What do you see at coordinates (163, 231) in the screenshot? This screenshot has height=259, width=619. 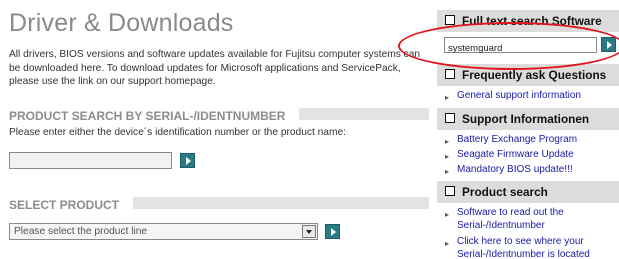 I see `product-line-select: Please select the product line` at bounding box center [163, 231].